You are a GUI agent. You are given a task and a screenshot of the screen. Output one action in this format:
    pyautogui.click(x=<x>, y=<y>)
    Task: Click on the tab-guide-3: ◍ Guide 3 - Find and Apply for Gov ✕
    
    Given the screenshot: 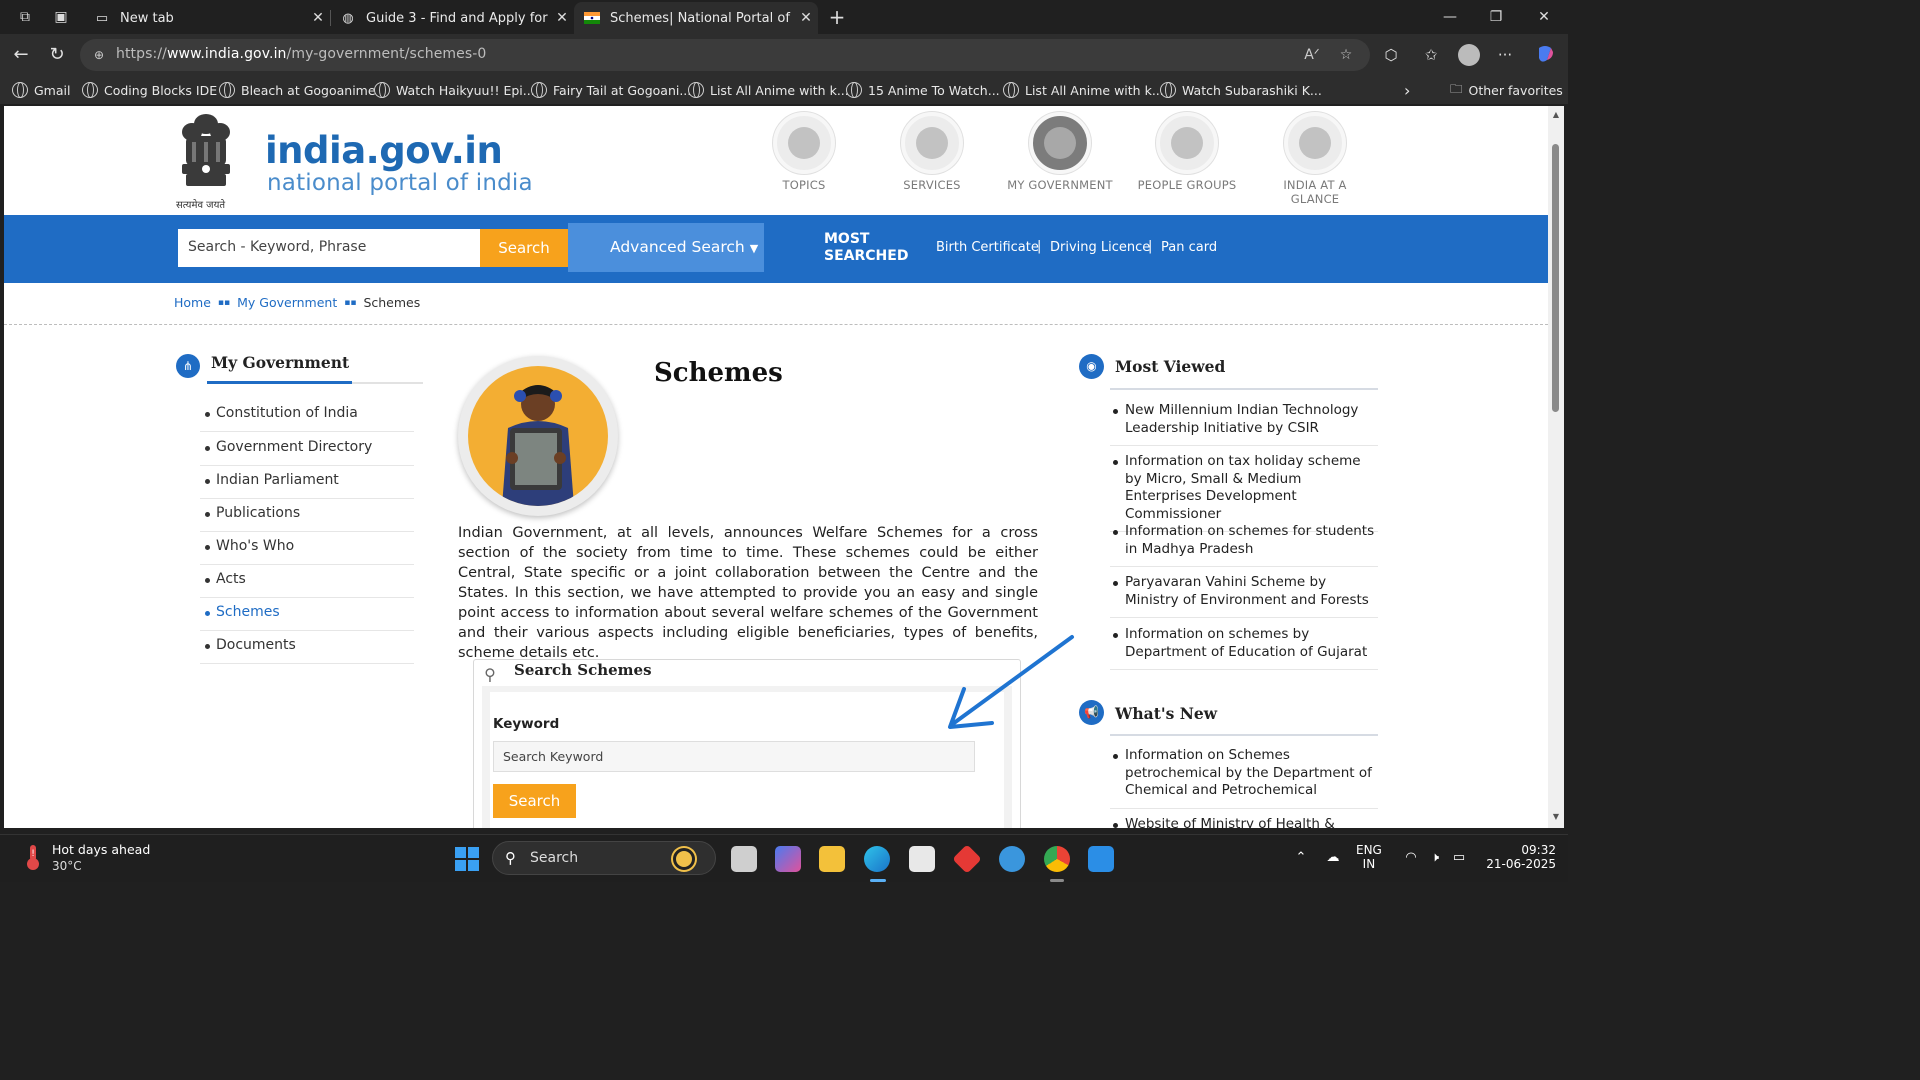 What is the action you would take?
    pyautogui.click(x=452, y=18)
    